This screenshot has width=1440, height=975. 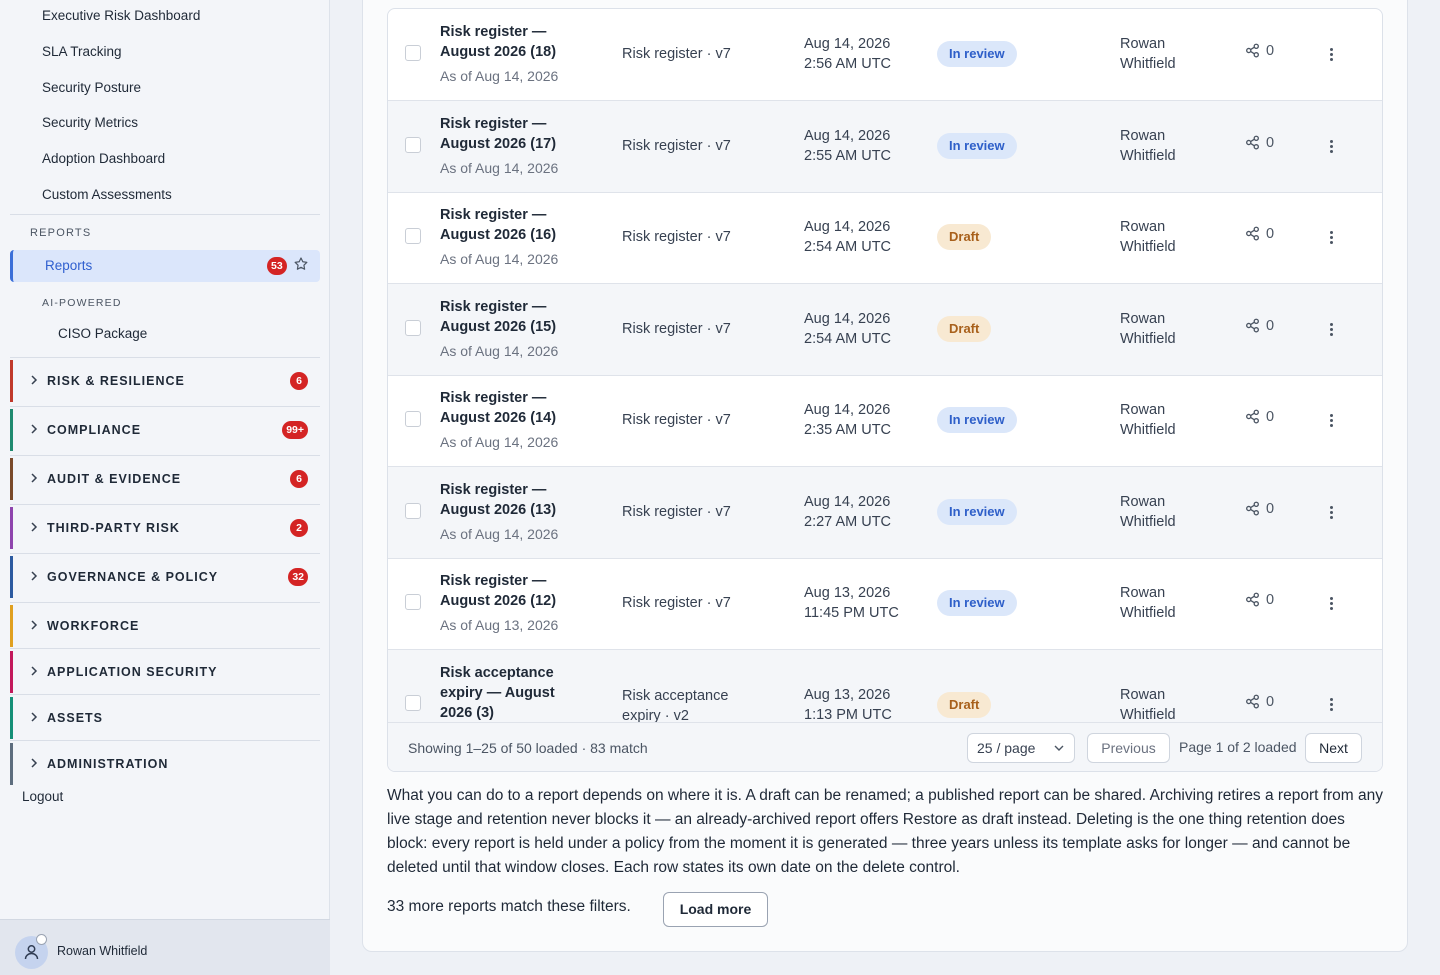 I want to click on count-badge: 6, so click(x=299, y=381).